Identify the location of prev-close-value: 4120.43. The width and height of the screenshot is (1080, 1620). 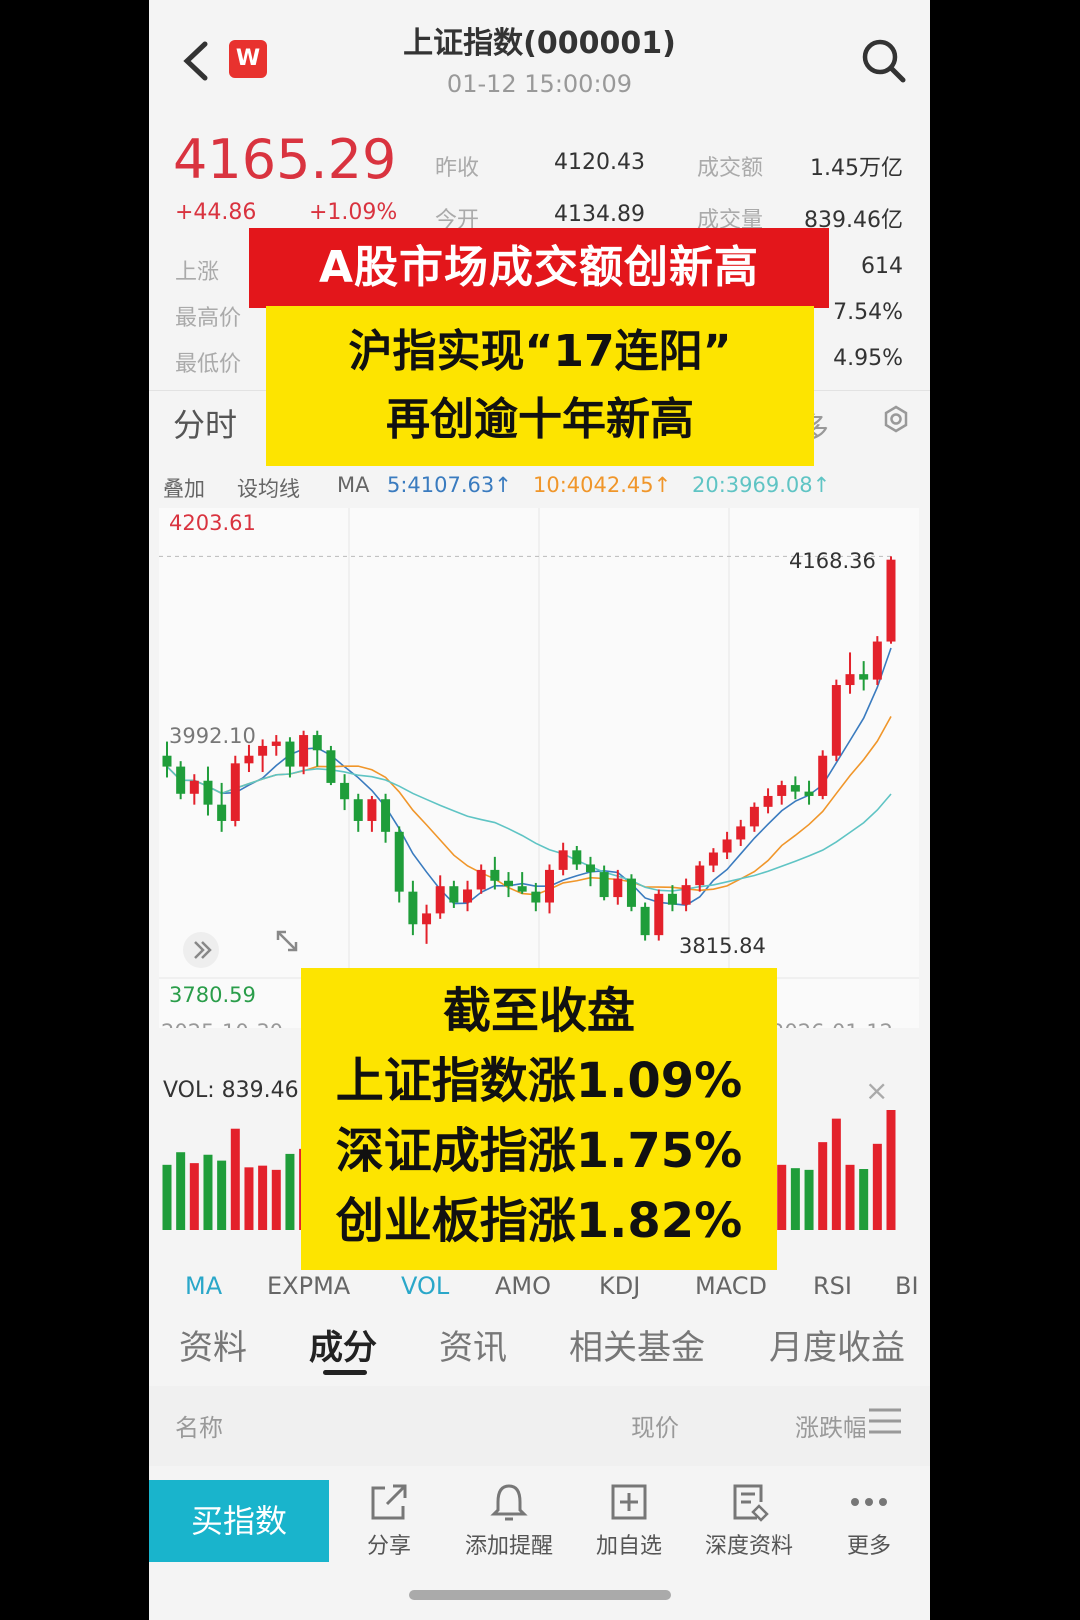
(599, 162).